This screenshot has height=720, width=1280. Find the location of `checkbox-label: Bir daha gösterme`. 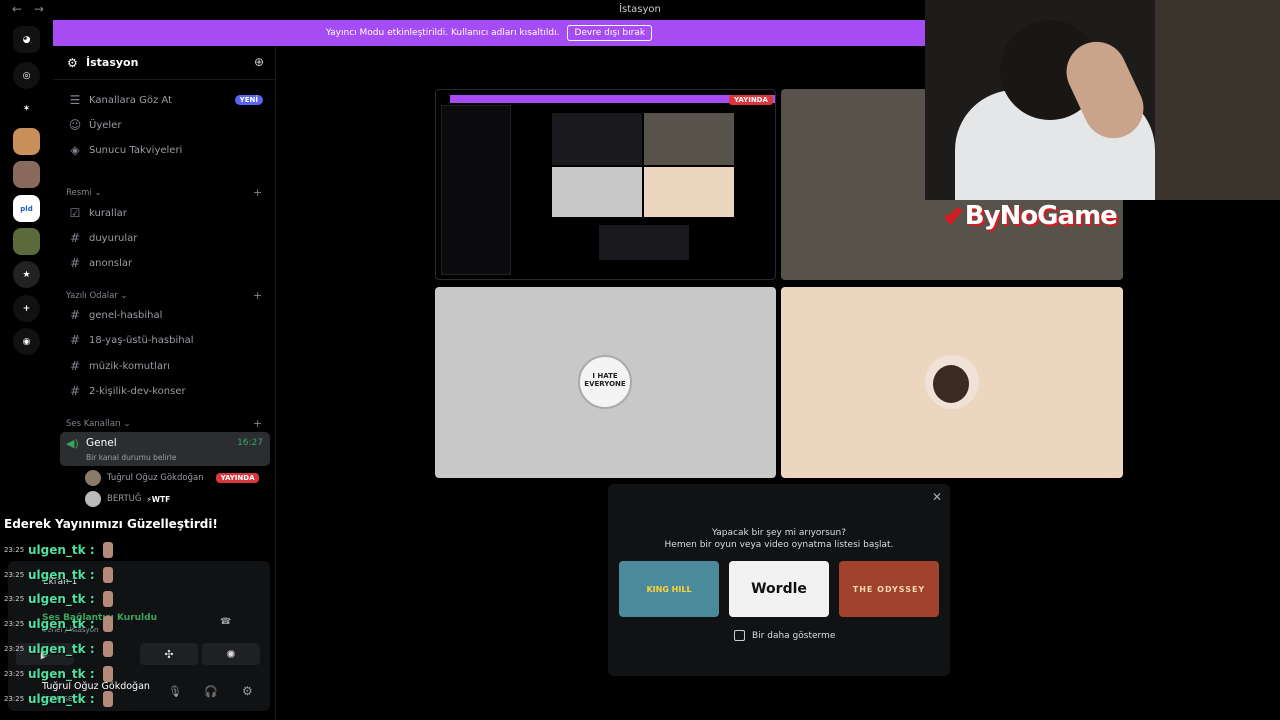

checkbox-label: Bir daha gösterme is located at coordinates (794, 635).